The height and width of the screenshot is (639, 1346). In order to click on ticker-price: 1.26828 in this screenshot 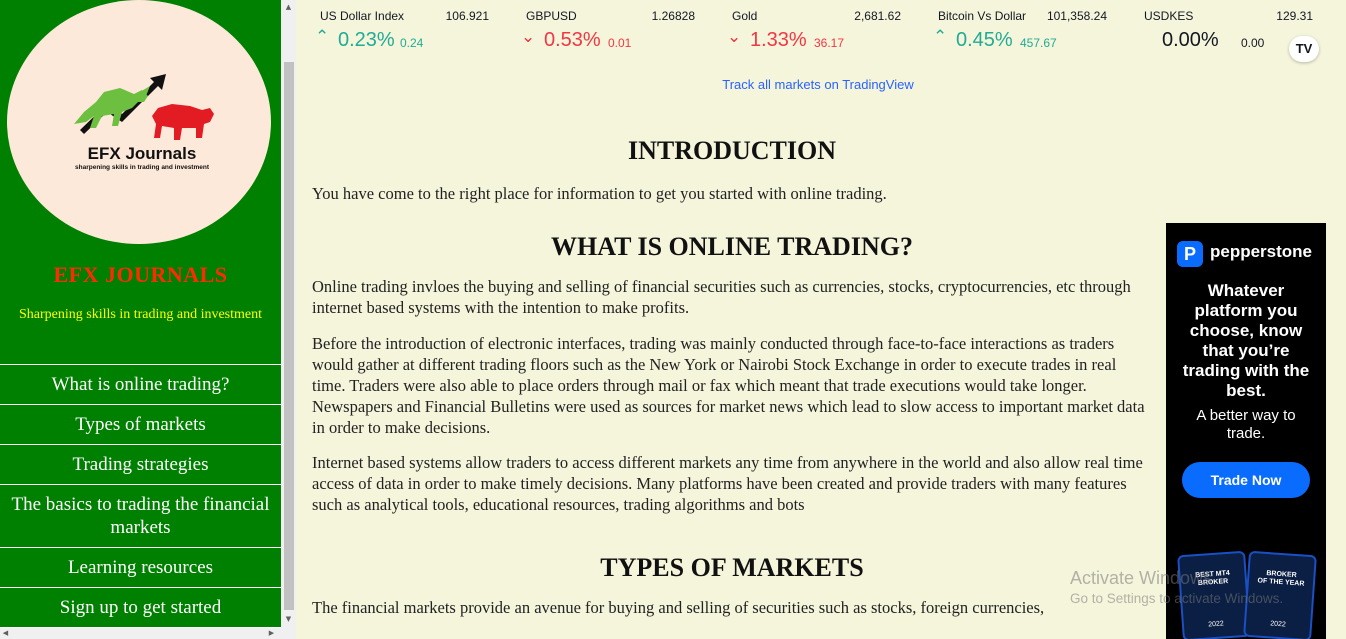, I will do `click(673, 16)`.